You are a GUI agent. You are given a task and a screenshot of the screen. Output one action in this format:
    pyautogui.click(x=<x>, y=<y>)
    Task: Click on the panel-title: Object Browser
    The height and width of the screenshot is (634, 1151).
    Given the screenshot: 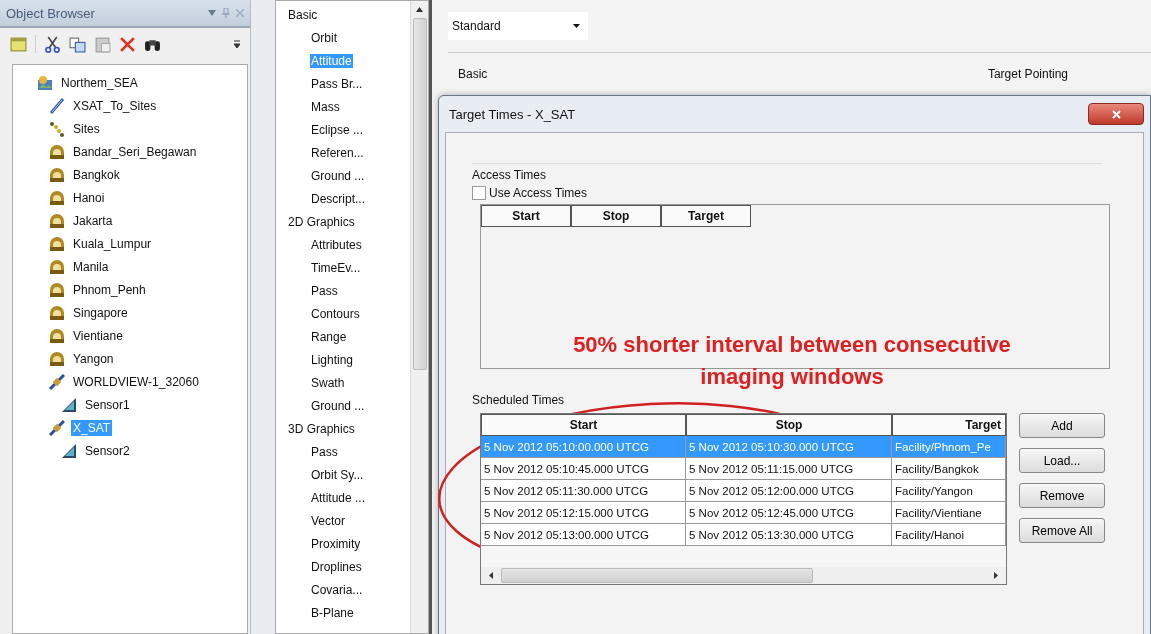 What is the action you would take?
    pyautogui.click(x=50, y=13)
    